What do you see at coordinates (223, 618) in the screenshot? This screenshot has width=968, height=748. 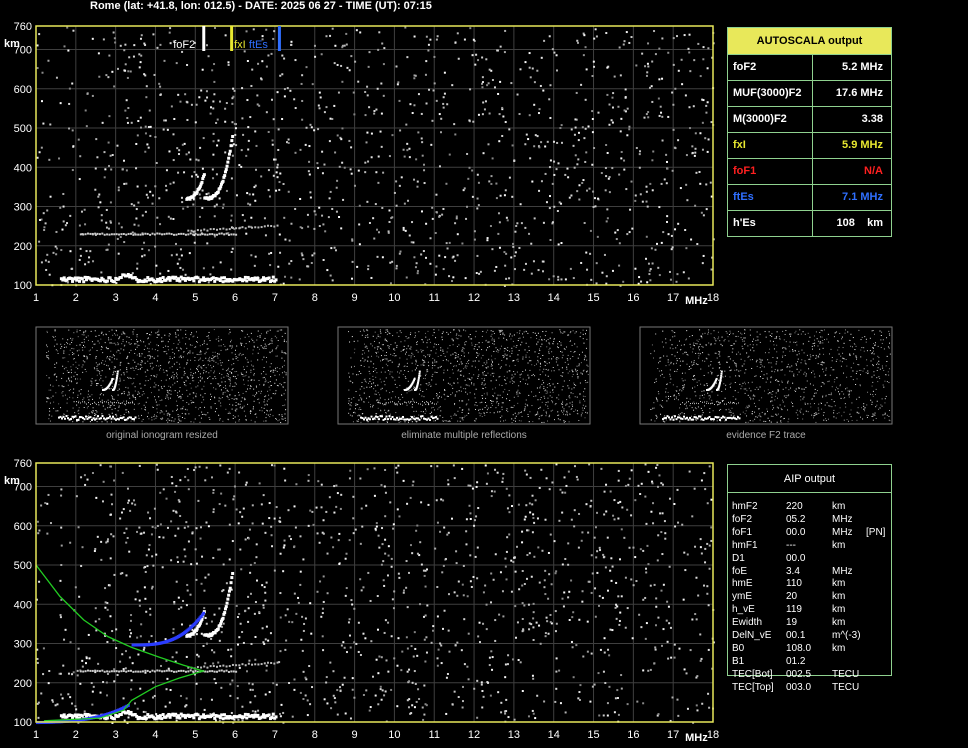 I see `f2-extraordinary-trace-dot` at bounding box center [223, 618].